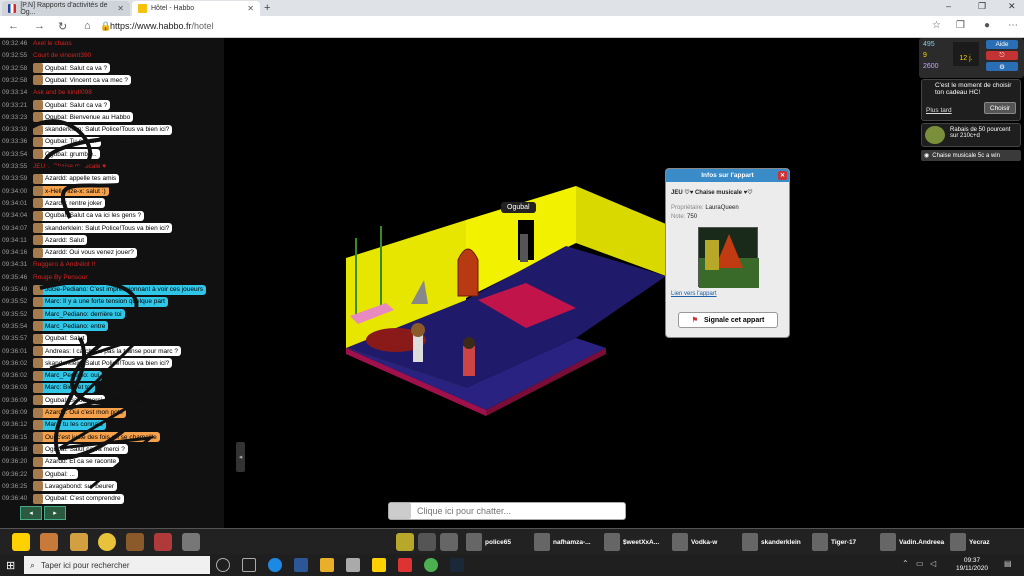 This screenshot has height=576, width=1024. What do you see at coordinates (249, 565) in the screenshot?
I see `task-view-icon` at bounding box center [249, 565].